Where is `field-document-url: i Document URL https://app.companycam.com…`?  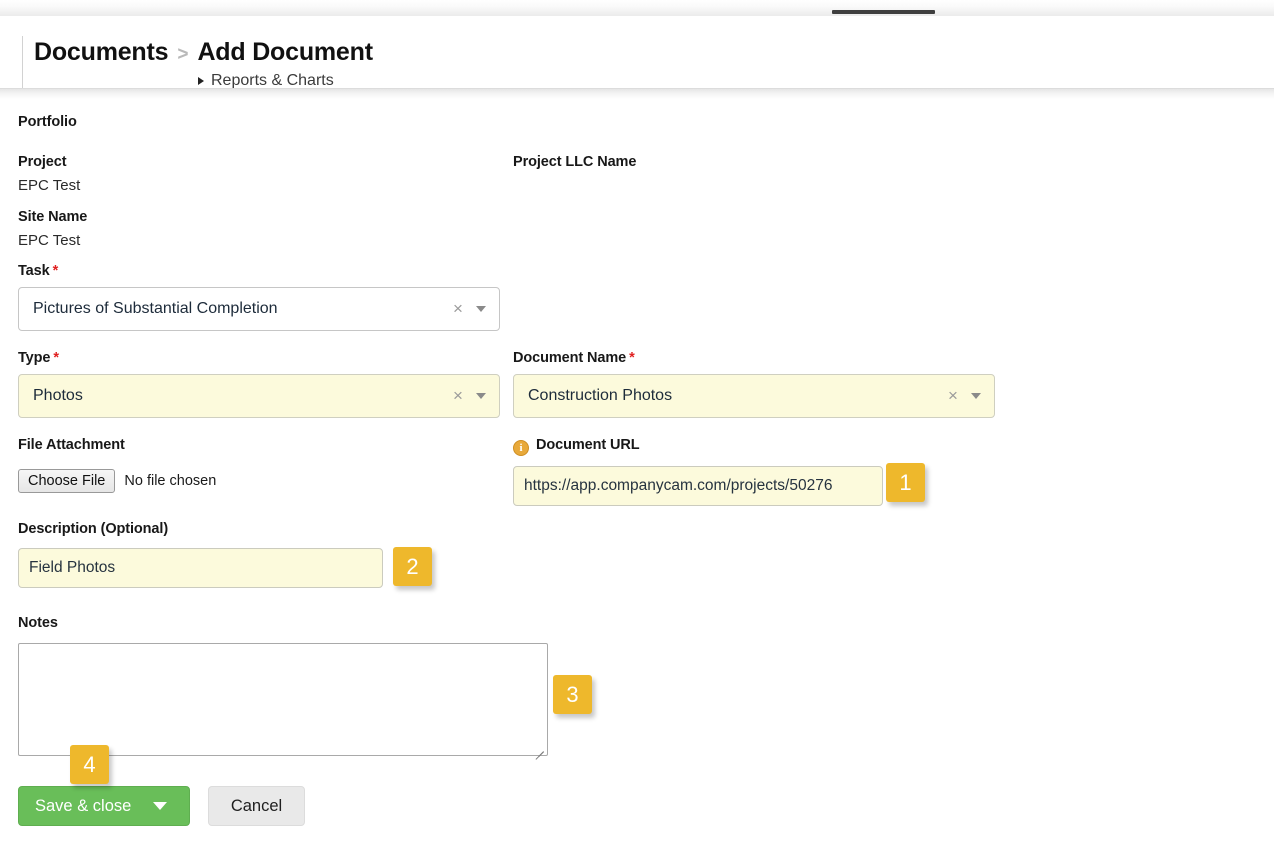
field-document-url: i Document URL https://app.companycam.com… is located at coordinates (698, 471).